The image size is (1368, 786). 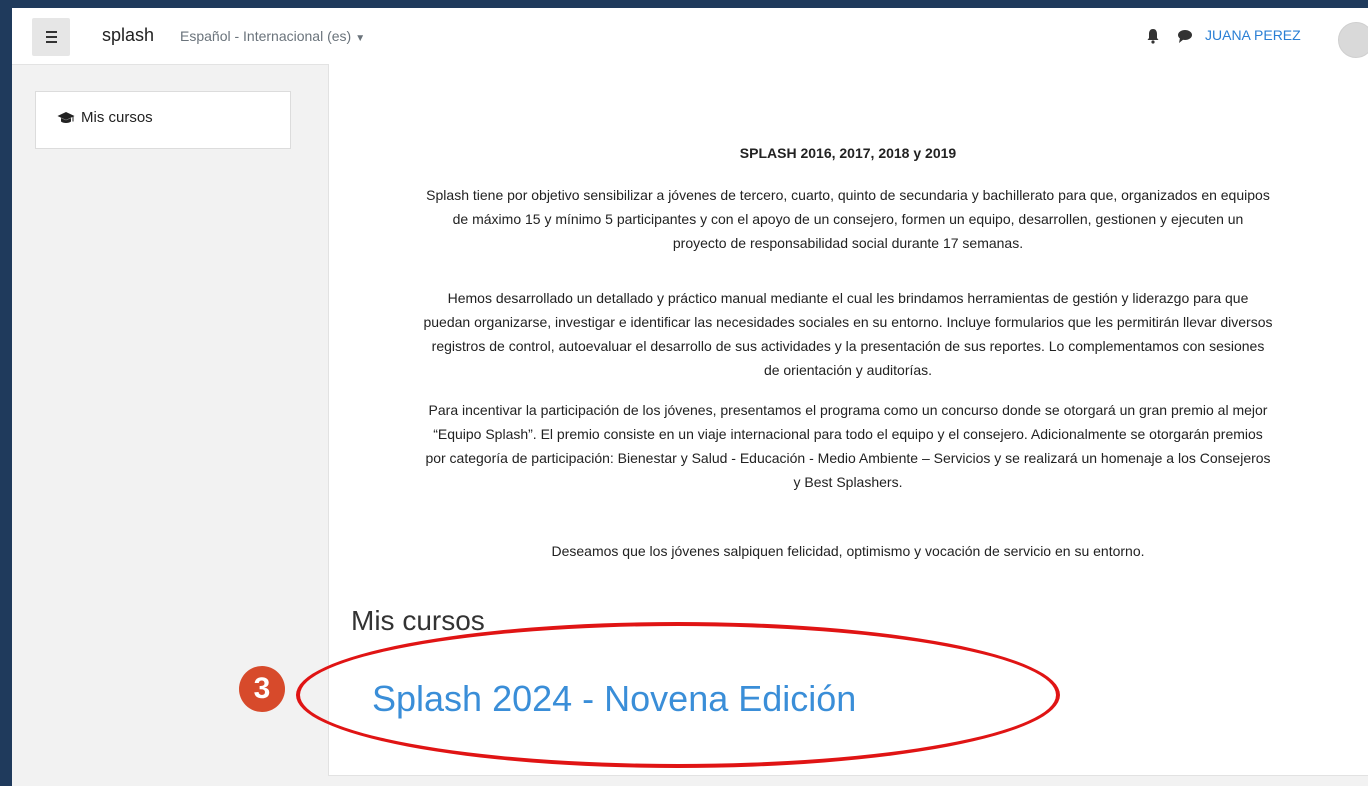 What do you see at coordinates (117, 117) in the screenshot?
I see `sidebar-item-label: Mis cursos` at bounding box center [117, 117].